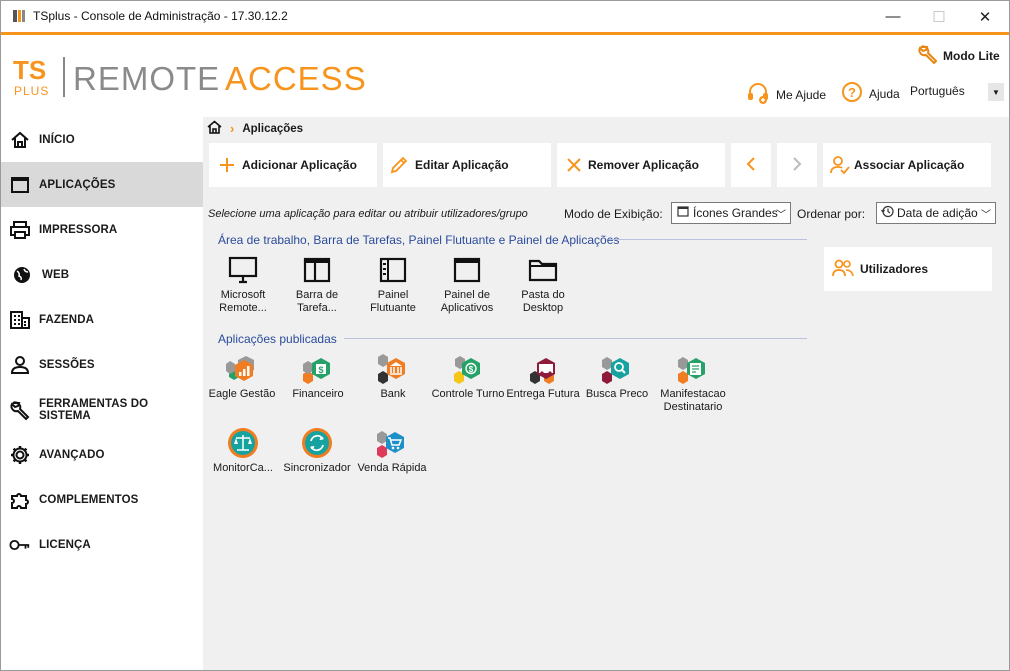  Describe the element at coordinates (214, 128) in the screenshot. I see `home-icon` at that location.